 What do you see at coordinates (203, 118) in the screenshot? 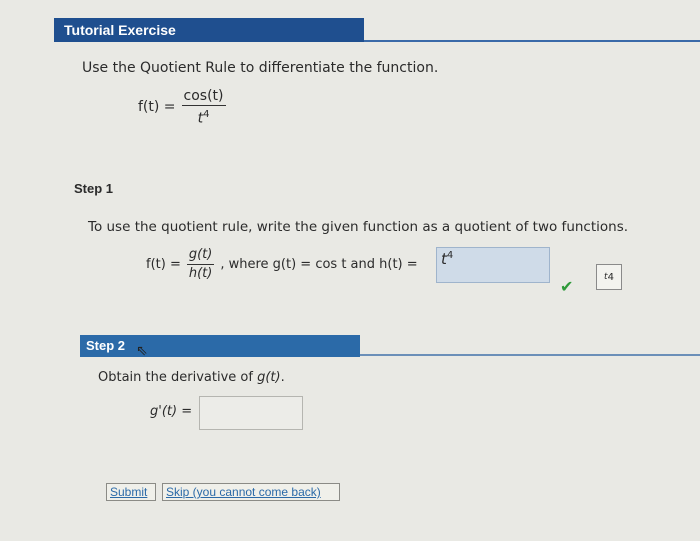
I see `function-denominator: t4` at bounding box center [203, 118].